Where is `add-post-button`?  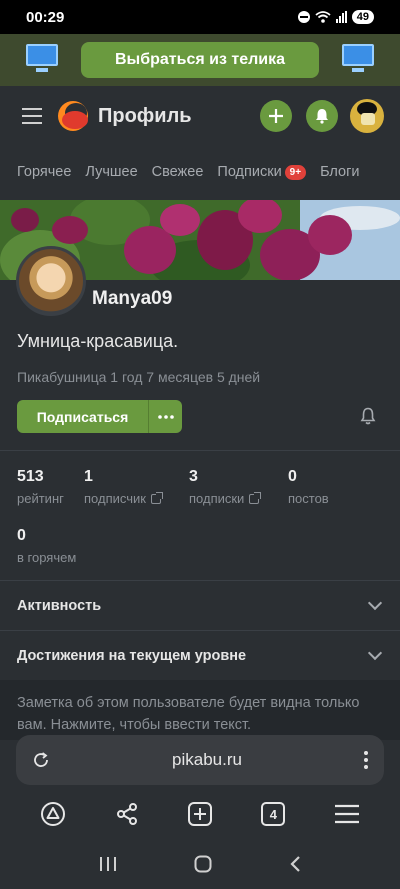
add-post-button is located at coordinates (276, 116).